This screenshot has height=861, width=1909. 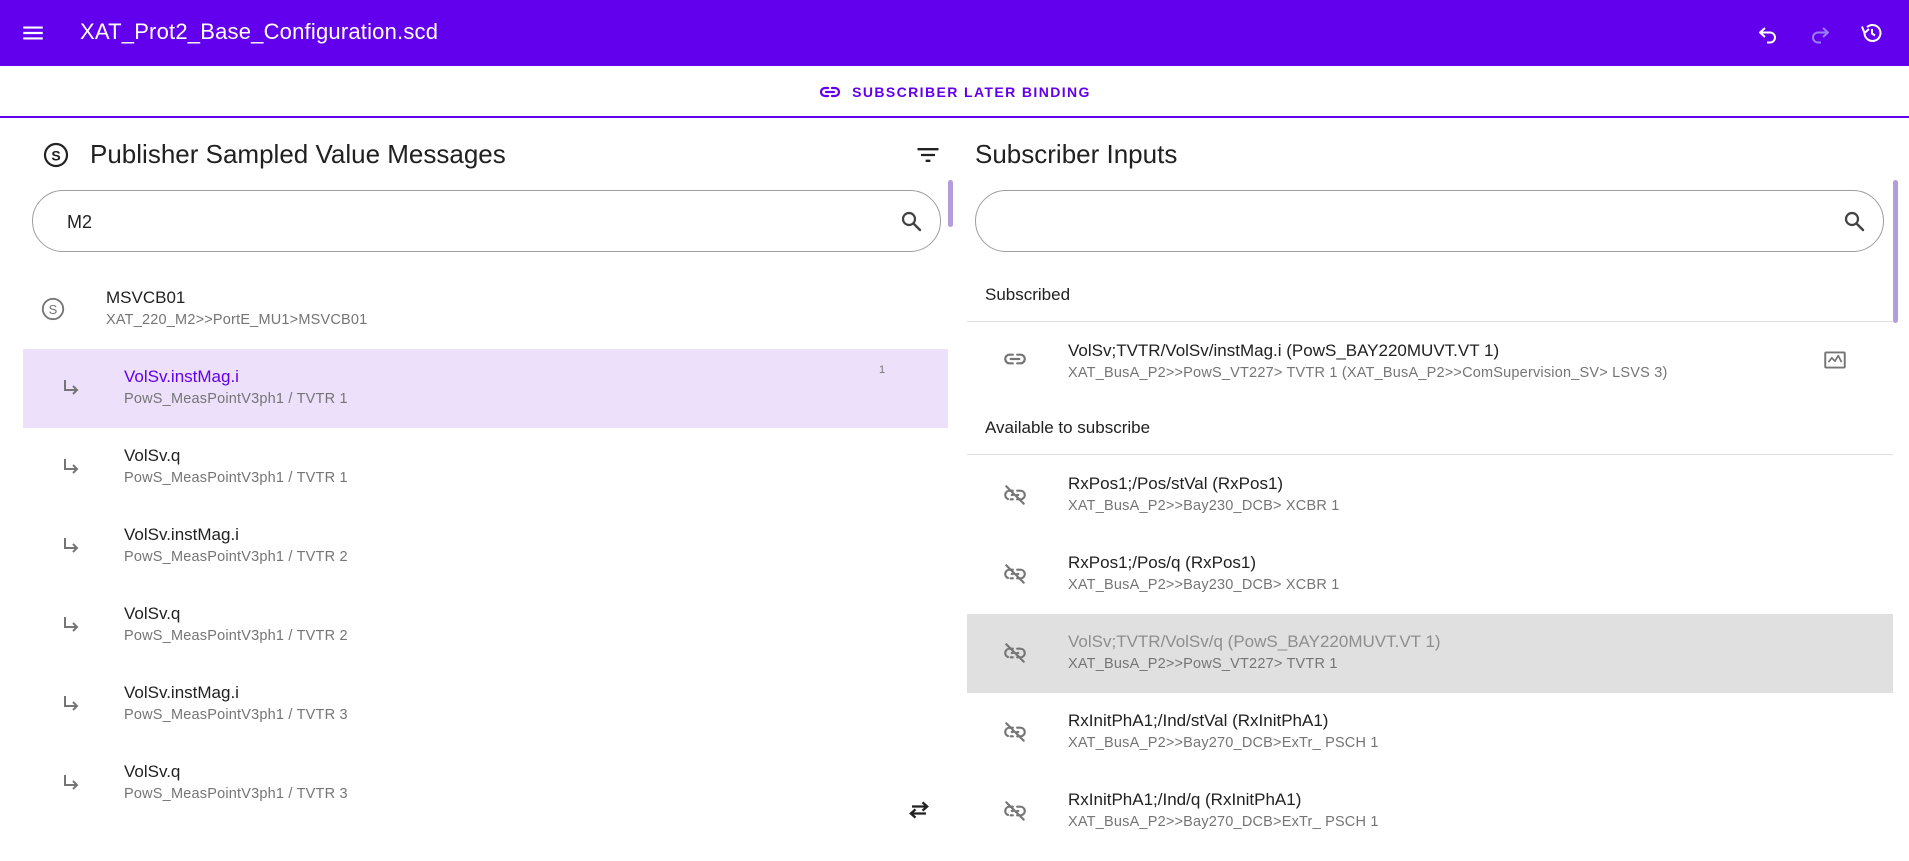 What do you see at coordinates (1068, 427) in the screenshot?
I see `available-header: Available to subscribe` at bounding box center [1068, 427].